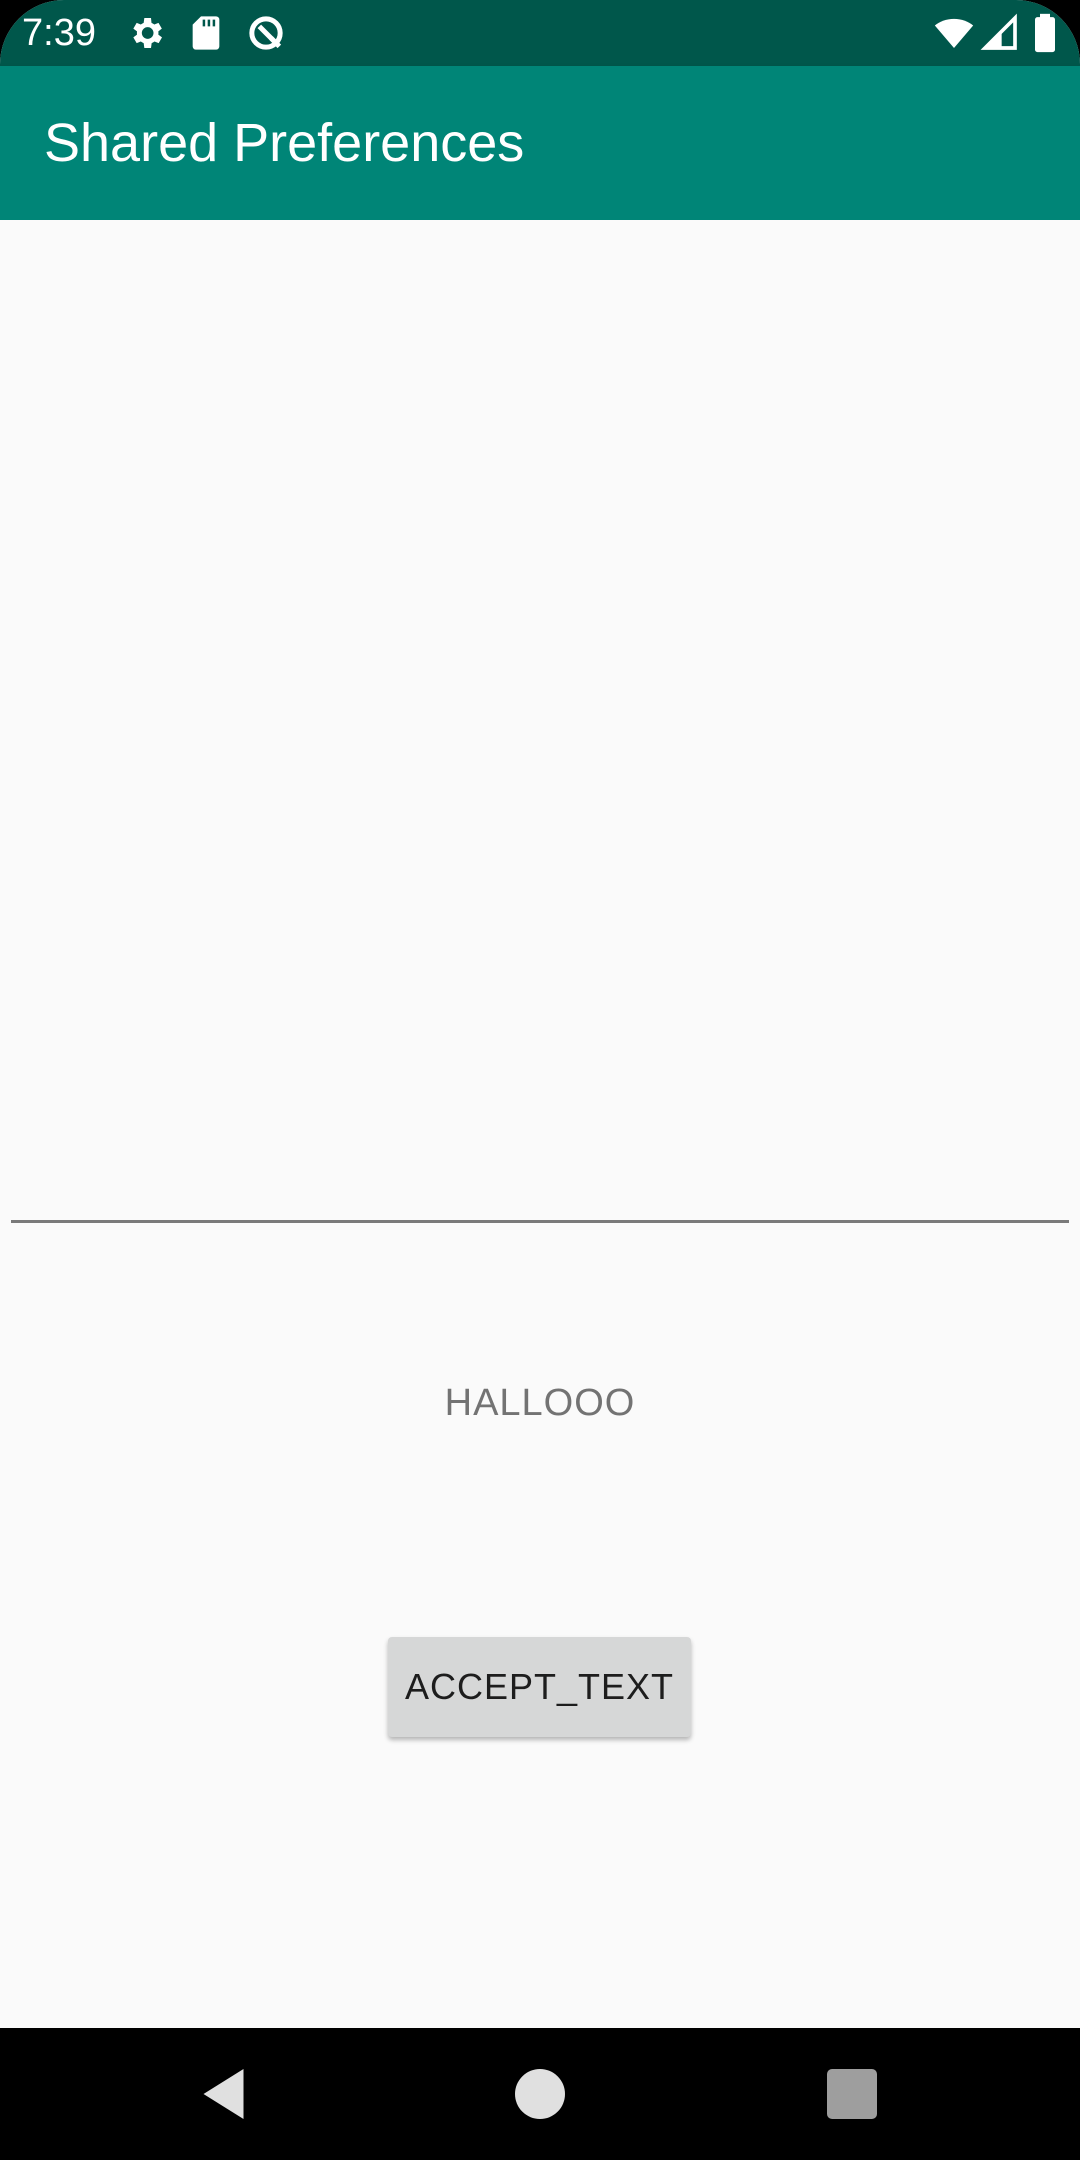 The width and height of the screenshot is (1080, 2160). What do you see at coordinates (852, 2094) in the screenshot?
I see `recents-icon` at bounding box center [852, 2094].